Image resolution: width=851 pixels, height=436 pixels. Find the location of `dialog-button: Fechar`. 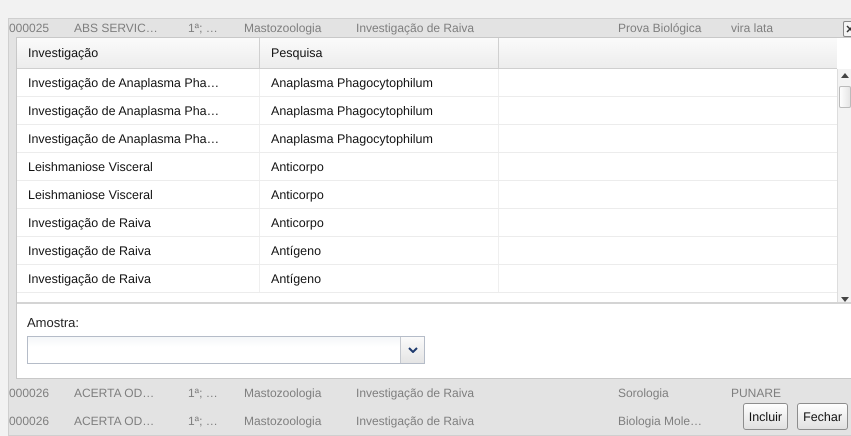

dialog-button: Fechar is located at coordinates (822, 416).